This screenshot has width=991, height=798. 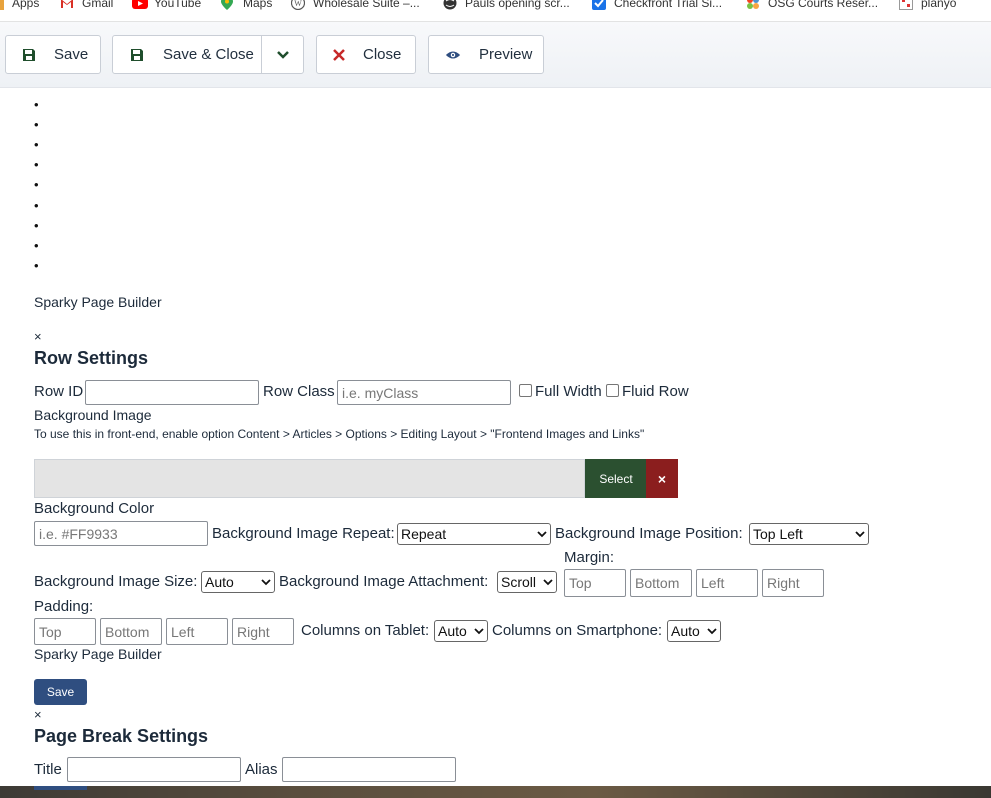 I want to click on preview-button: Preview, so click(x=486, y=54).